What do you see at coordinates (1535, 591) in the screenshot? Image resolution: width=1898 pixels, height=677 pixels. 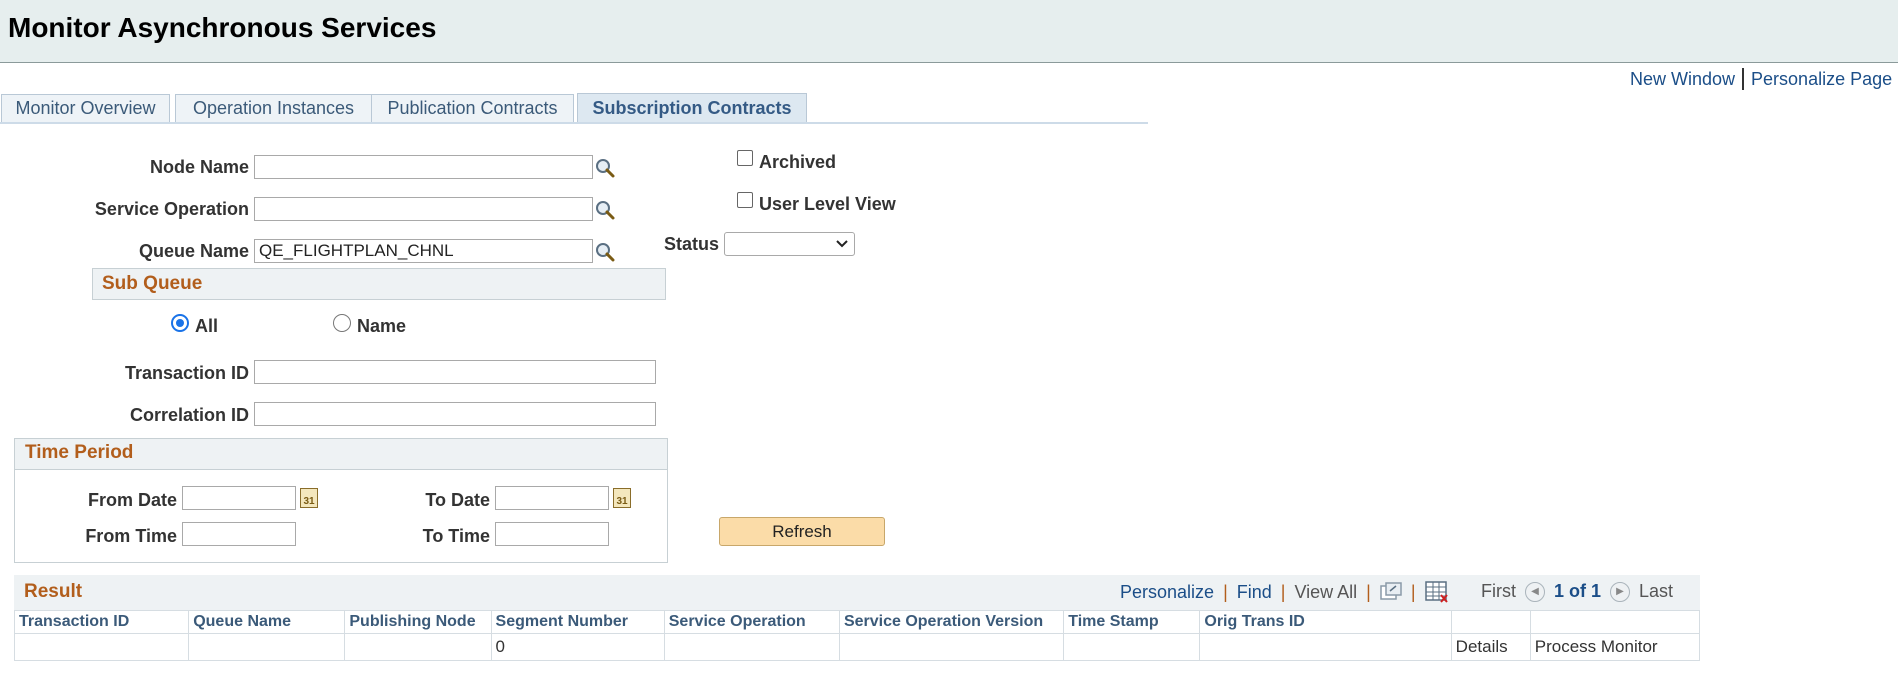 I see `previous-arrow-icon: ◀` at bounding box center [1535, 591].